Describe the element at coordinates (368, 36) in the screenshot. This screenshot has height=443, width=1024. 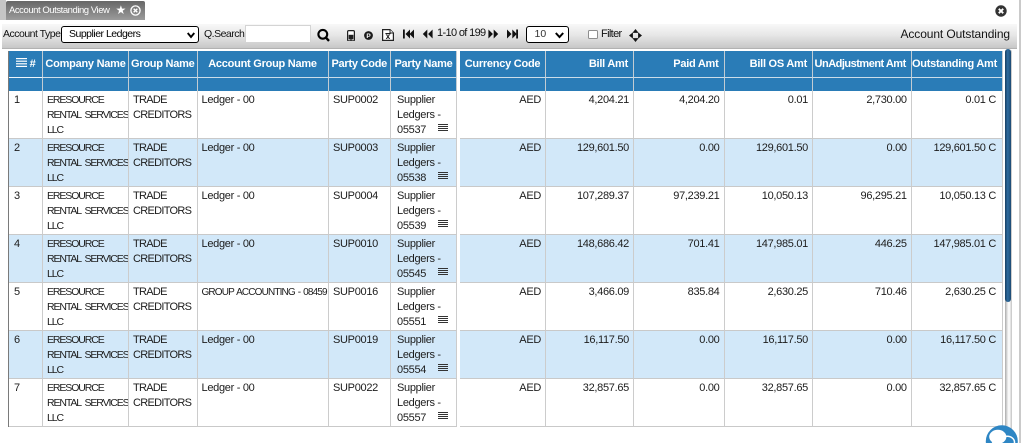
I see `svg-text: P` at that location.